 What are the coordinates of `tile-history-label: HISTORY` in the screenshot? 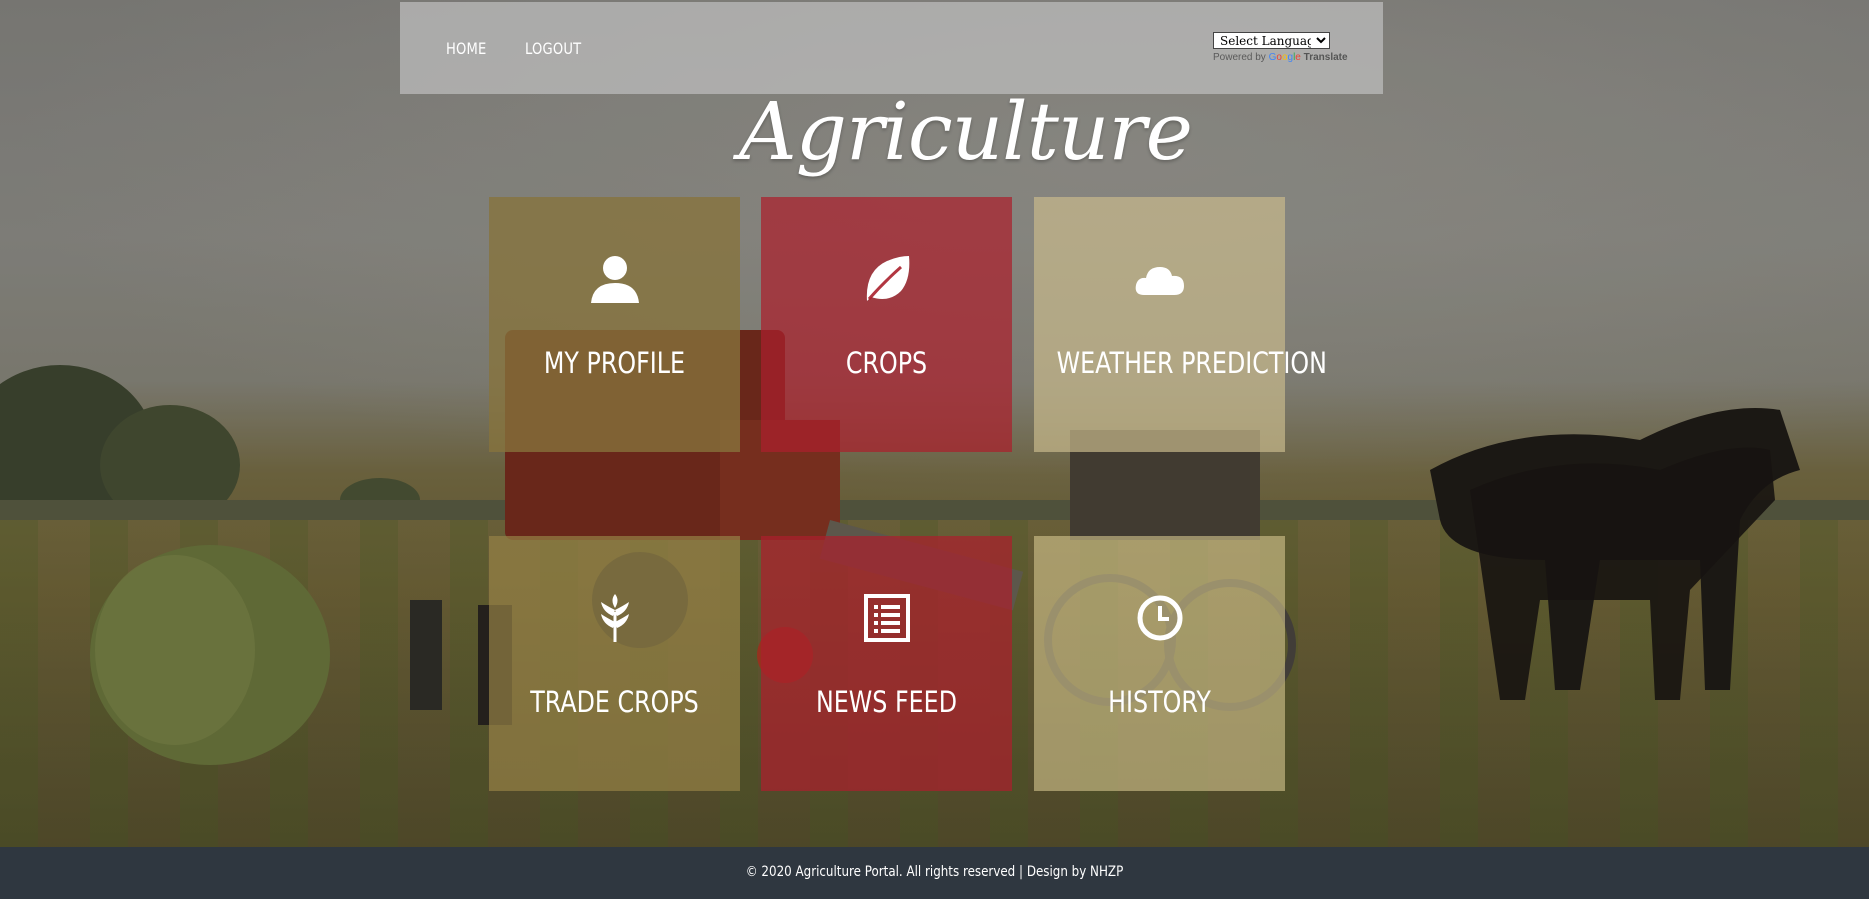 It's located at (1159, 702).